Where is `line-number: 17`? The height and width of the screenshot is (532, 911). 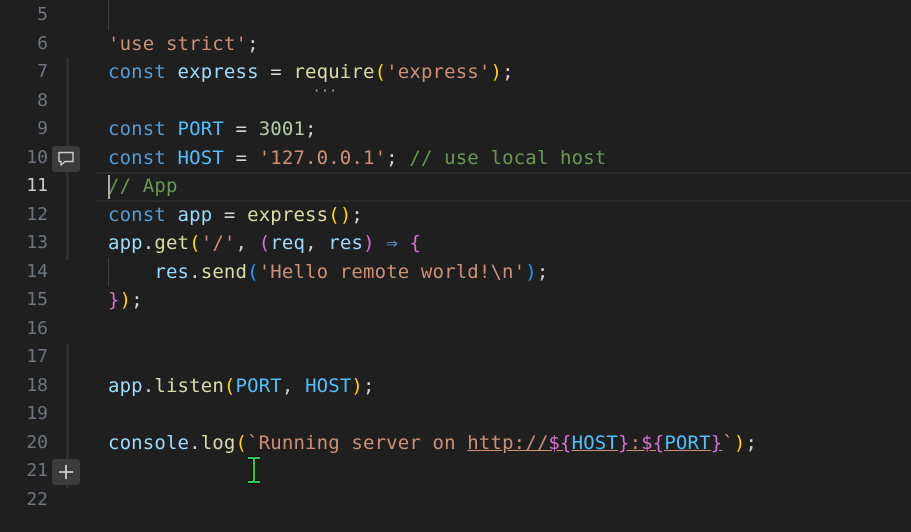
line-number: 17 is located at coordinates (37, 356).